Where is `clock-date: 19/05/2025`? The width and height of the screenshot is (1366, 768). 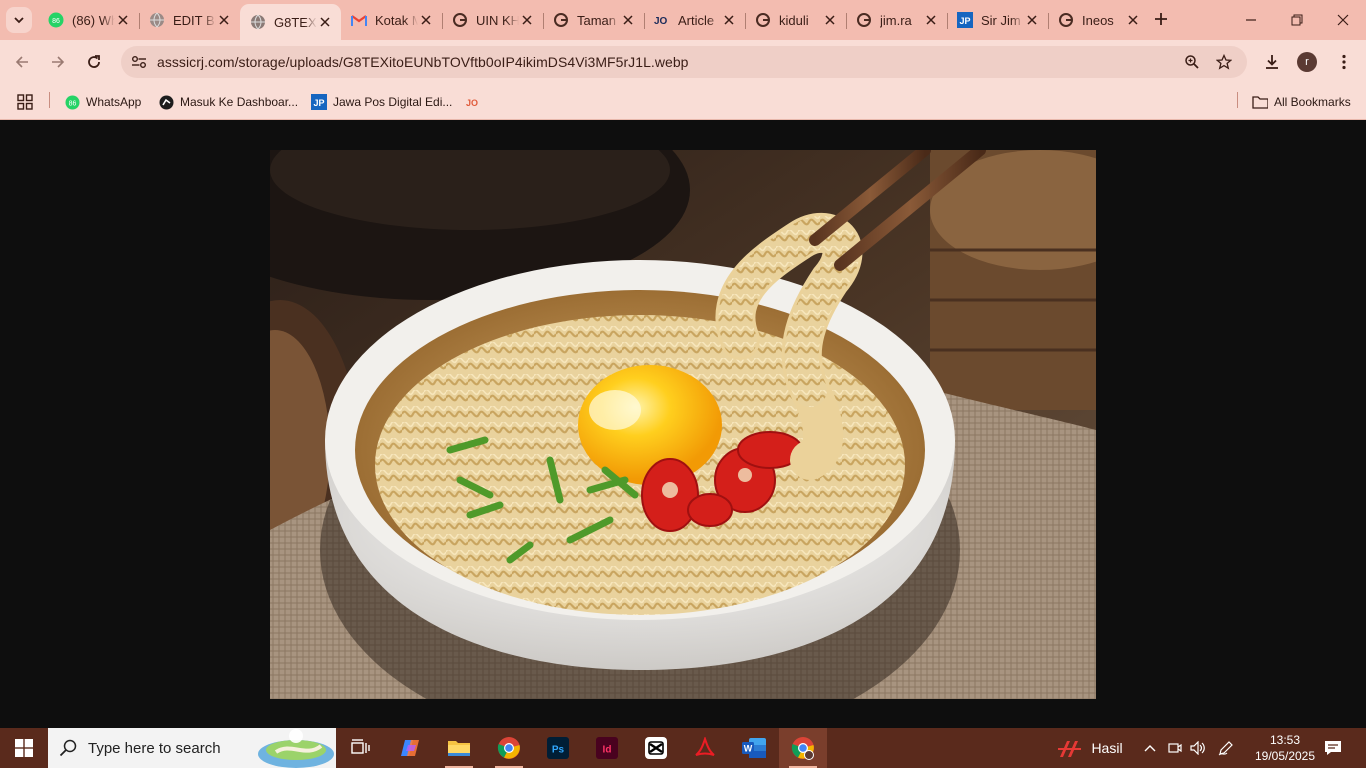
clock-date: 19/05/2025 is located at coordinates (1285, 756).